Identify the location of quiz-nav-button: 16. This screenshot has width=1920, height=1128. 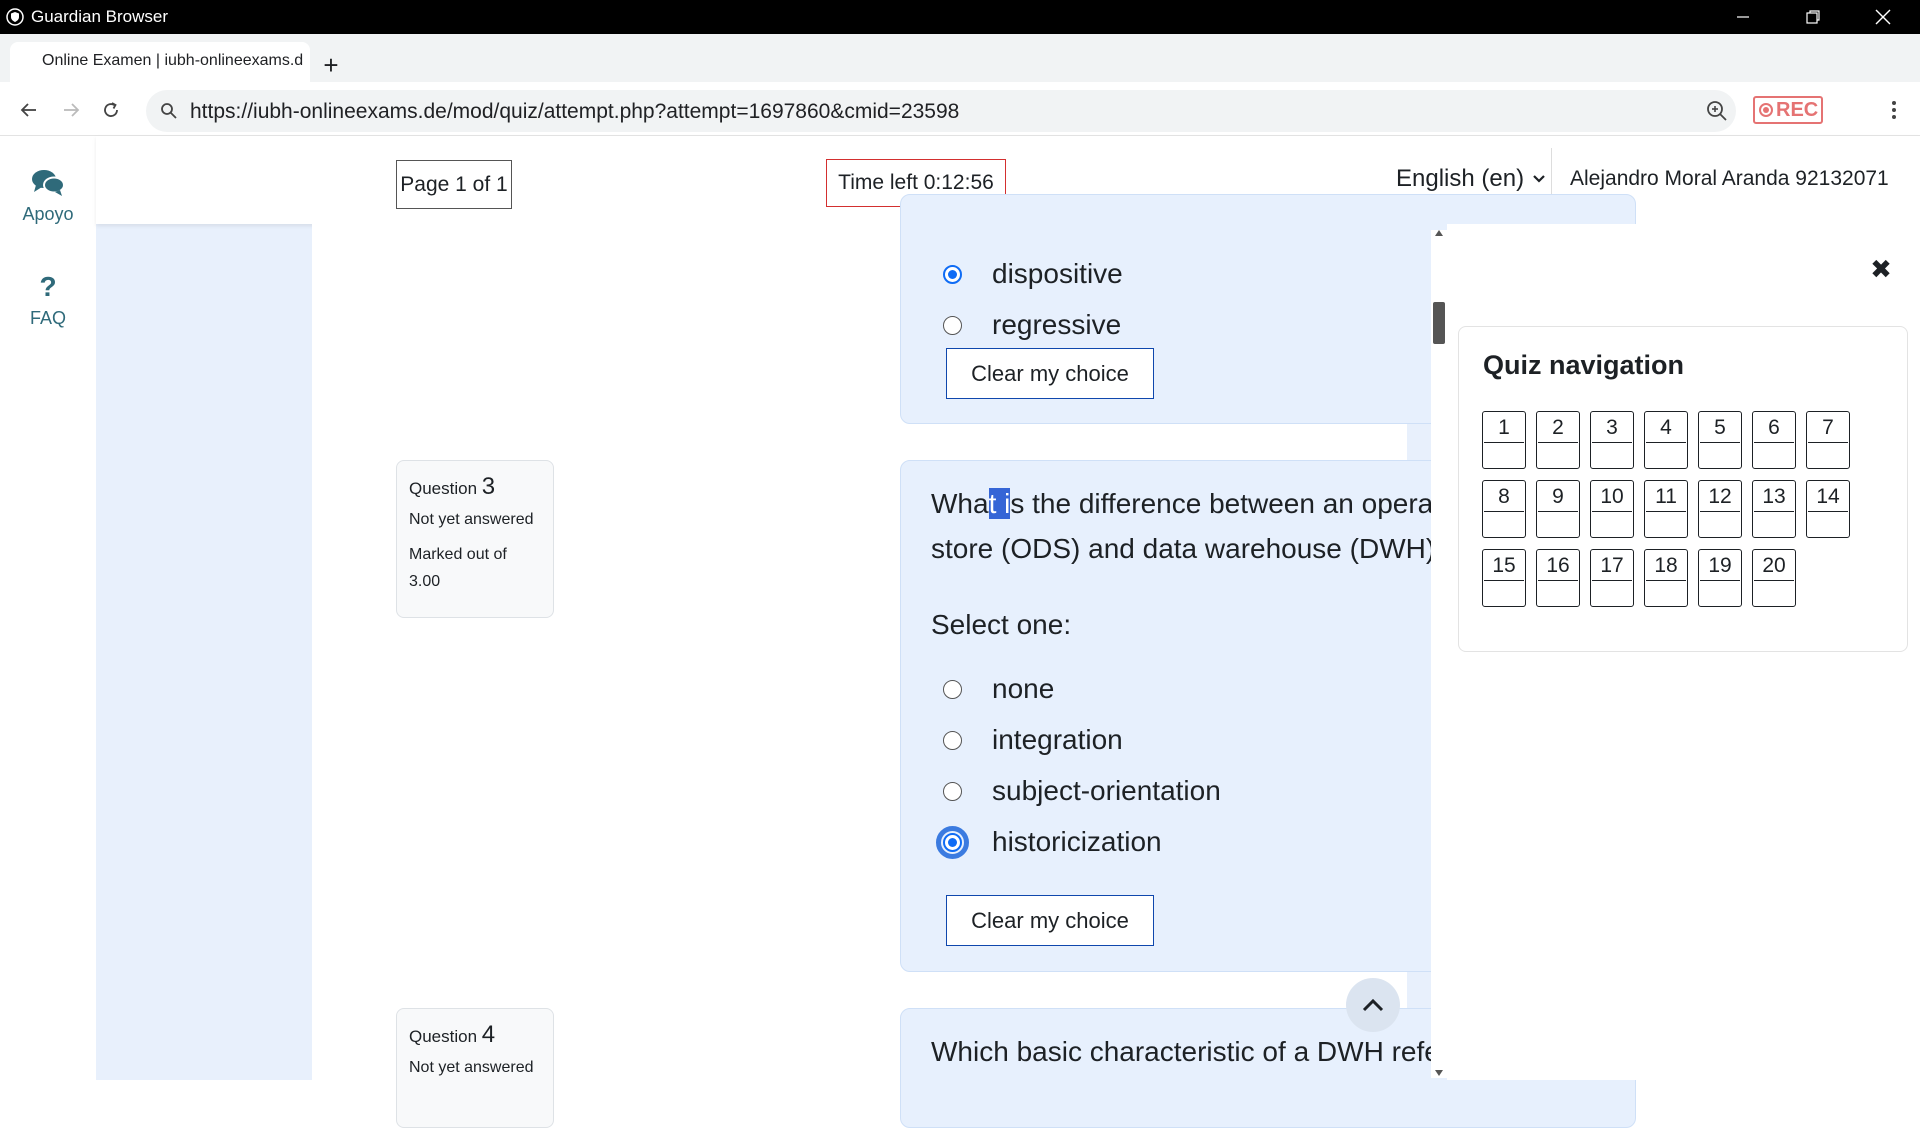
(1558, 578).